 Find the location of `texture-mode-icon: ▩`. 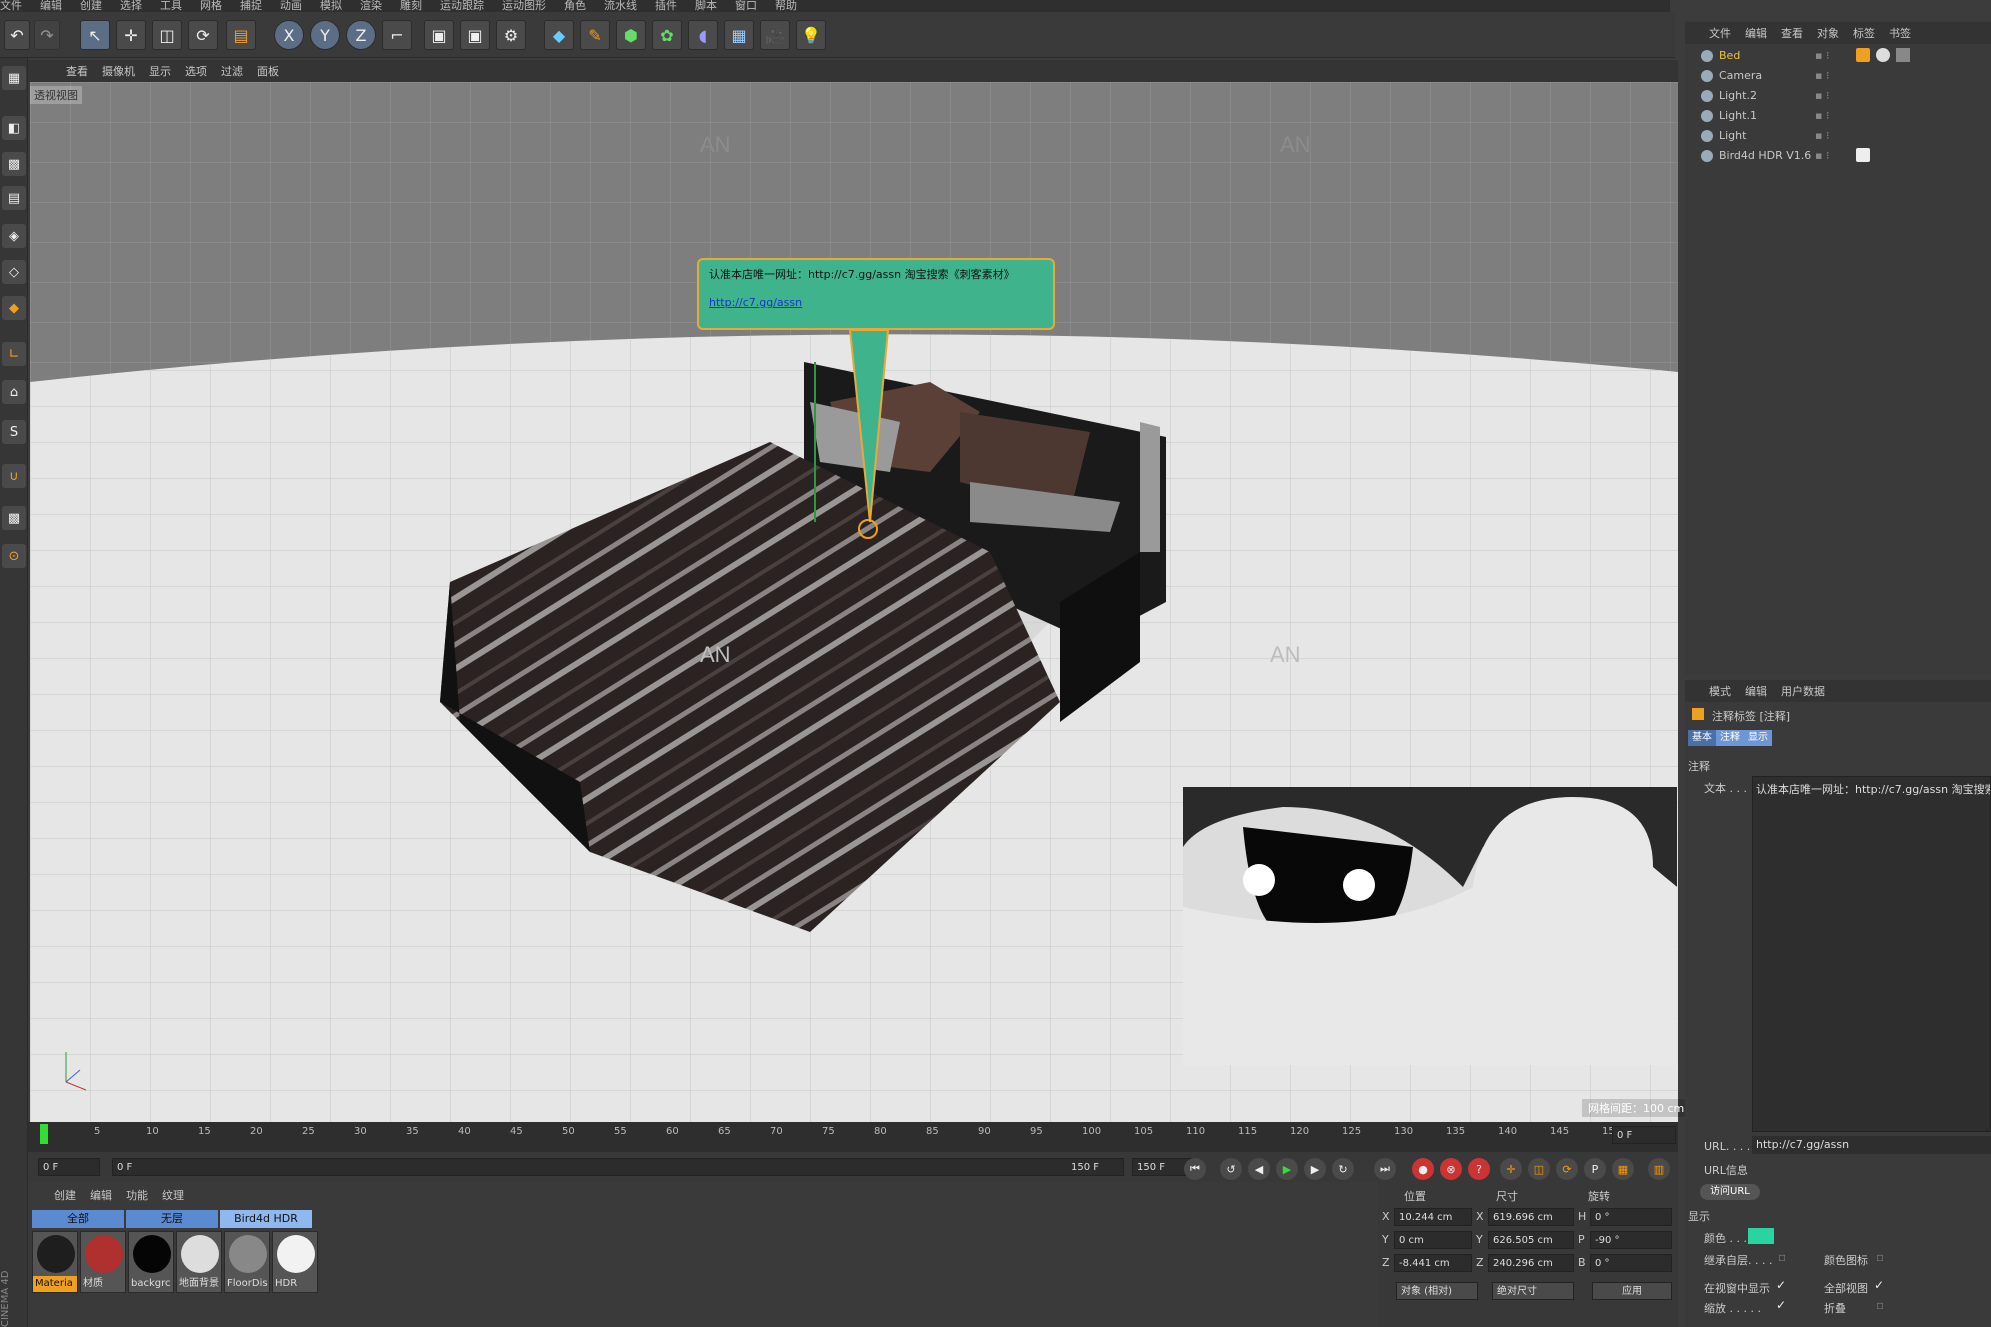

texture-mode-icon: ▩ is located at coordinates (14, 164).